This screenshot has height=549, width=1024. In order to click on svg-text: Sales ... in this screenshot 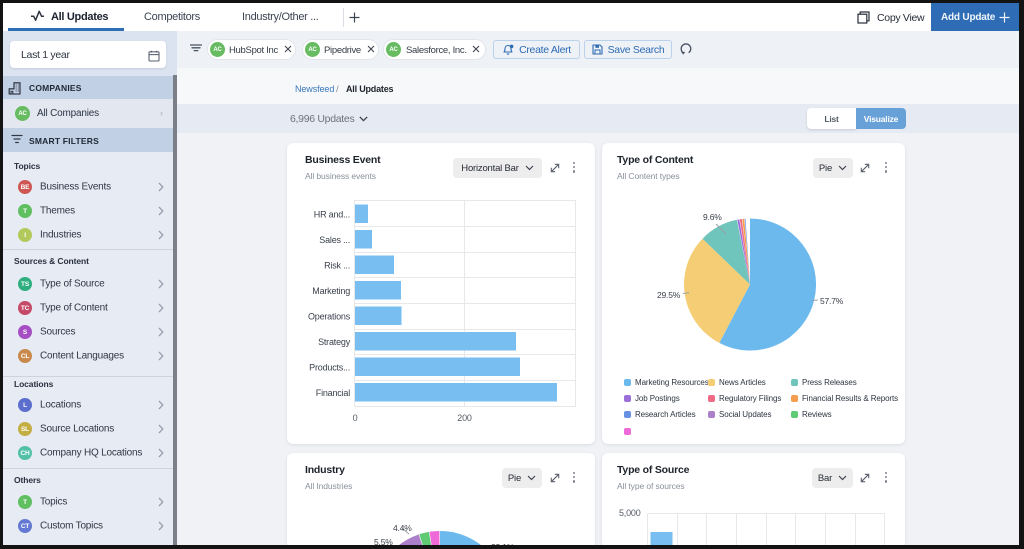, I will do `click(334, 240)`.